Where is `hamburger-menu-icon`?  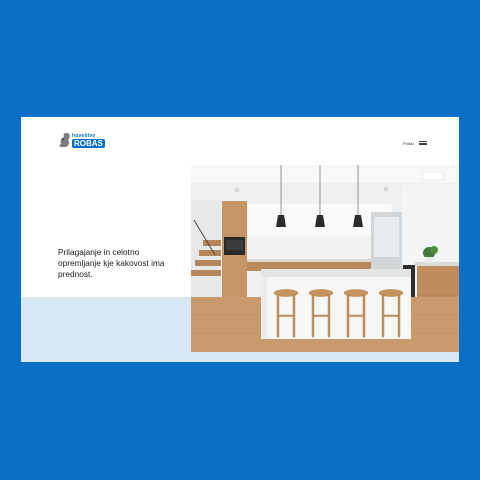
hamburger-menu-icon is located at coordinates (422, 143).